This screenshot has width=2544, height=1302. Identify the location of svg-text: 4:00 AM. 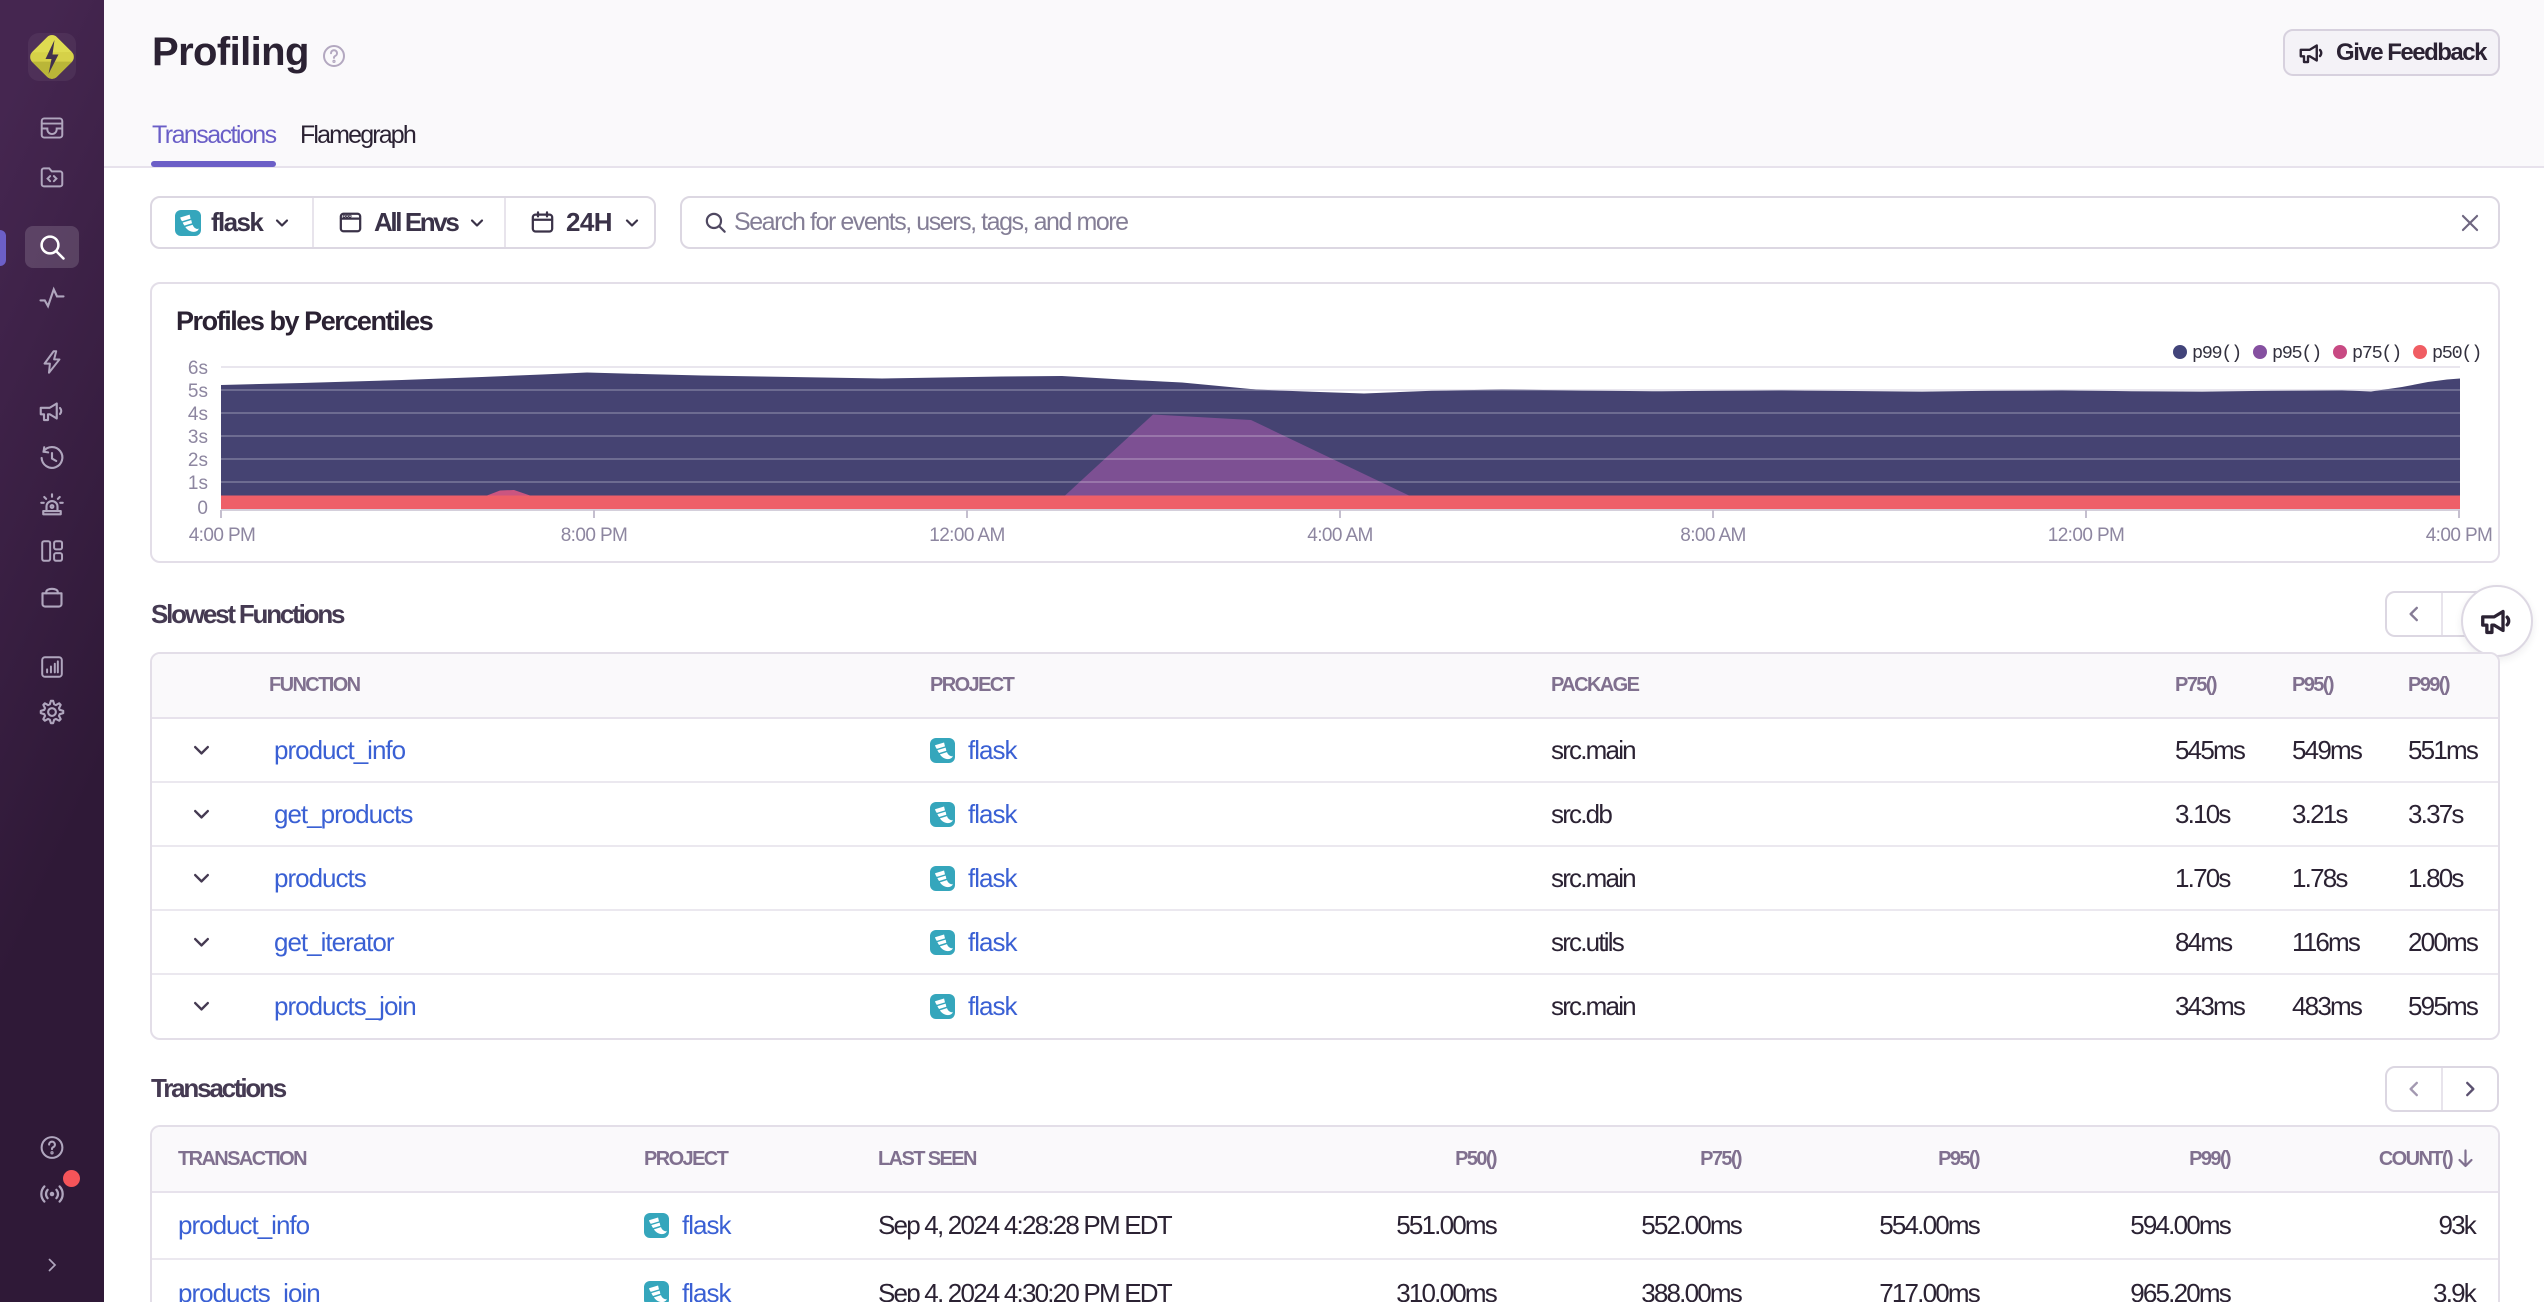
(1340, 535).